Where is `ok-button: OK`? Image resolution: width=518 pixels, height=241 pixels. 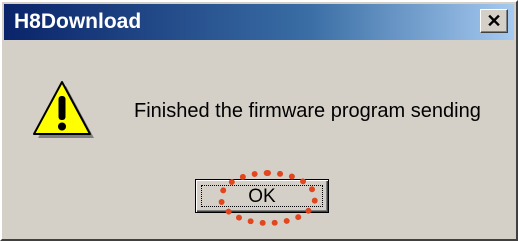
ok-button: OK is located at coordinates (262, 196).